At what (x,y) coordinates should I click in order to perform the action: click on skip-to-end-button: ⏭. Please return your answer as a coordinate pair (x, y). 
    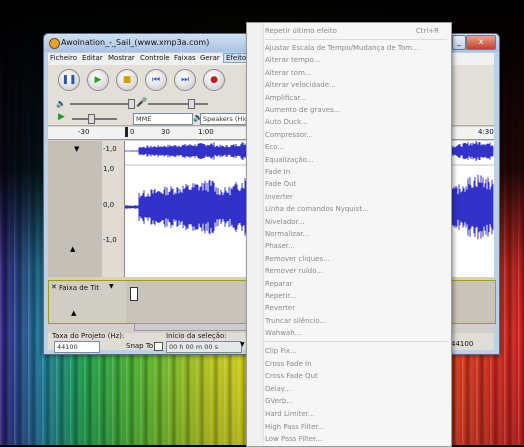
    Looking at the image, I should click on (185, 80).